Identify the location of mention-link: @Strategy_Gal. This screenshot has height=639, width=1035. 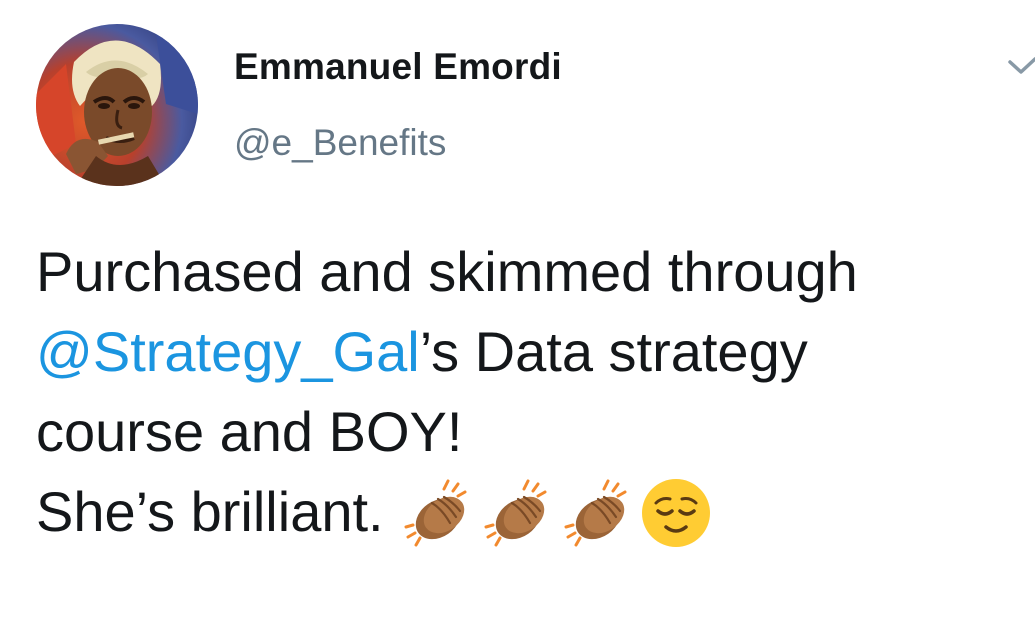
(228, 351).